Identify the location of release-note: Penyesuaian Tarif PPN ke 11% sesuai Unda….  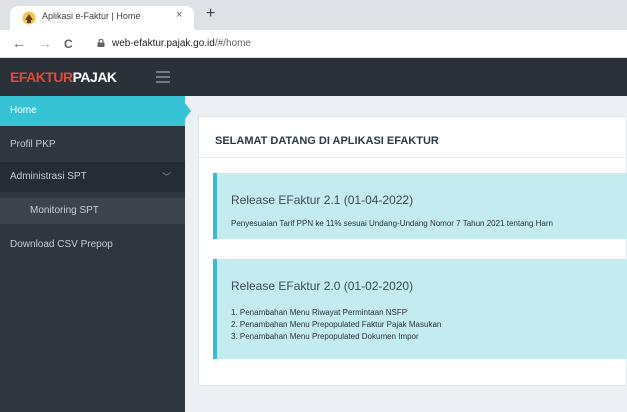
(392, 223).